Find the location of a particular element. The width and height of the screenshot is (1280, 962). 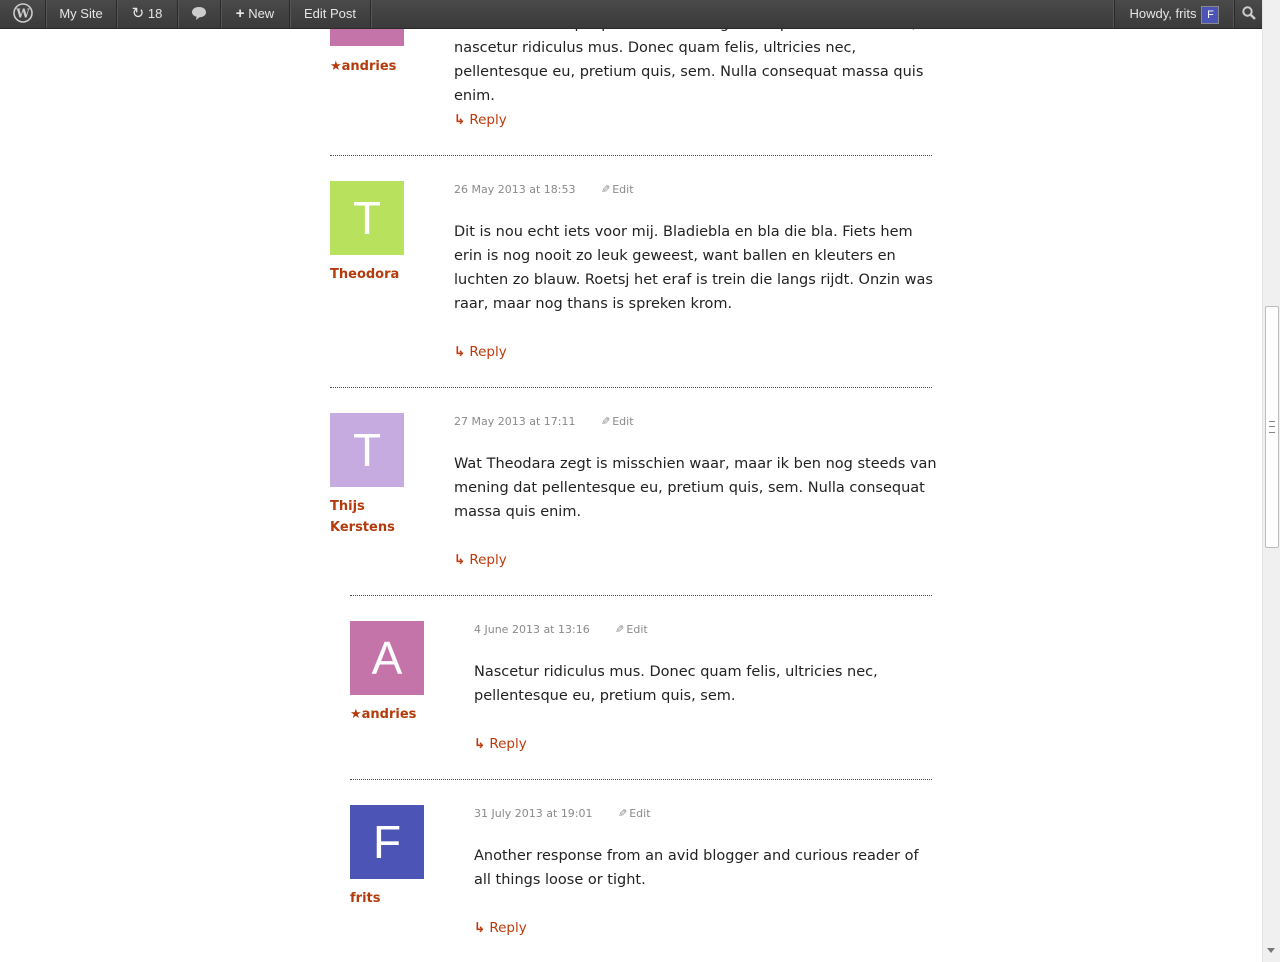

edit-post-label: Edit Post is located at coordinates (330, 13).